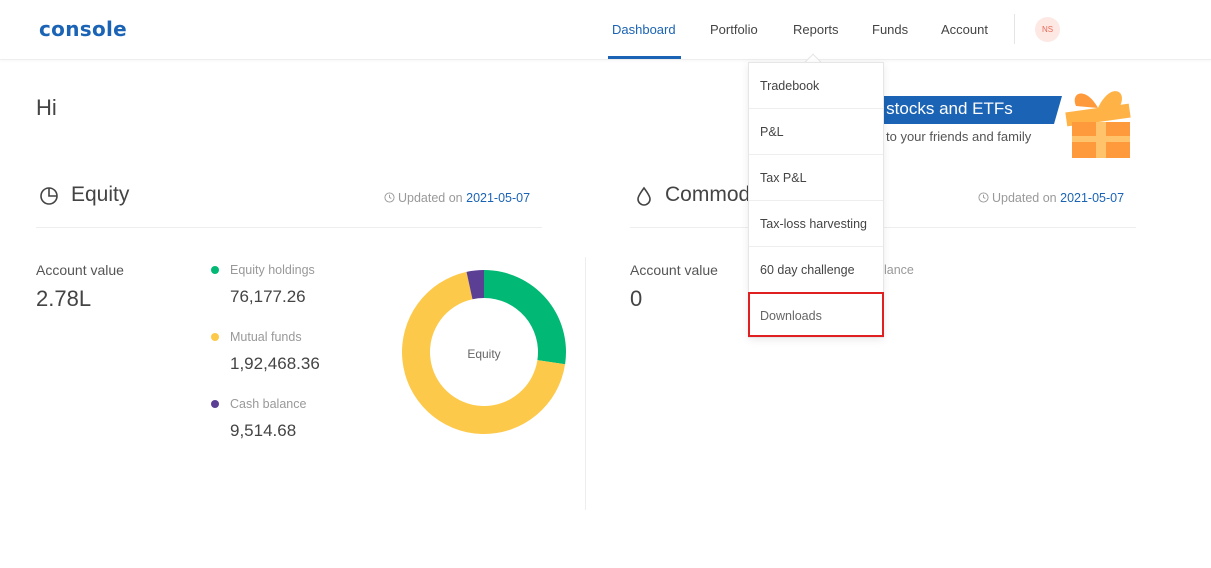  What do you see at coordinates (816, 132) in the screenshot?
I see `menu-item-pnl: P&L` at bounding box center [816, 132].